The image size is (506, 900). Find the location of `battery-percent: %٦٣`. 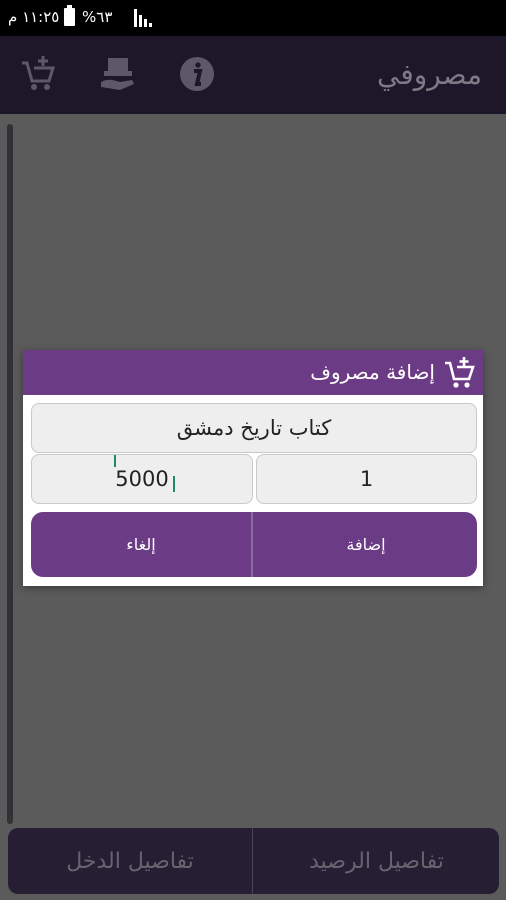

battery-percent: %٦٣ is located at coordinates (97, 17).